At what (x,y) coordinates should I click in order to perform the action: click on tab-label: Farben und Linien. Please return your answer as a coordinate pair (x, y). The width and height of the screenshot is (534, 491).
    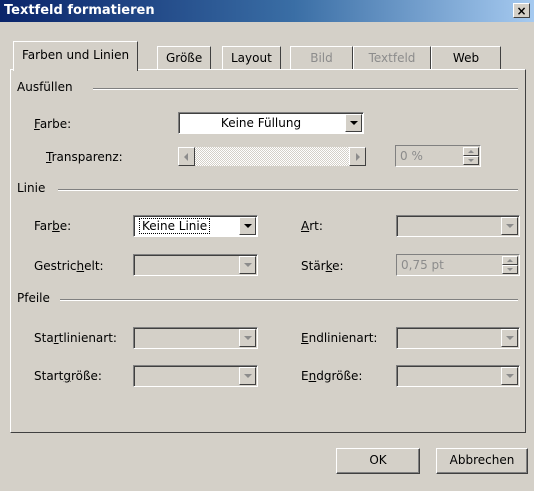
    Looking at the image, I should click on (76, 55).